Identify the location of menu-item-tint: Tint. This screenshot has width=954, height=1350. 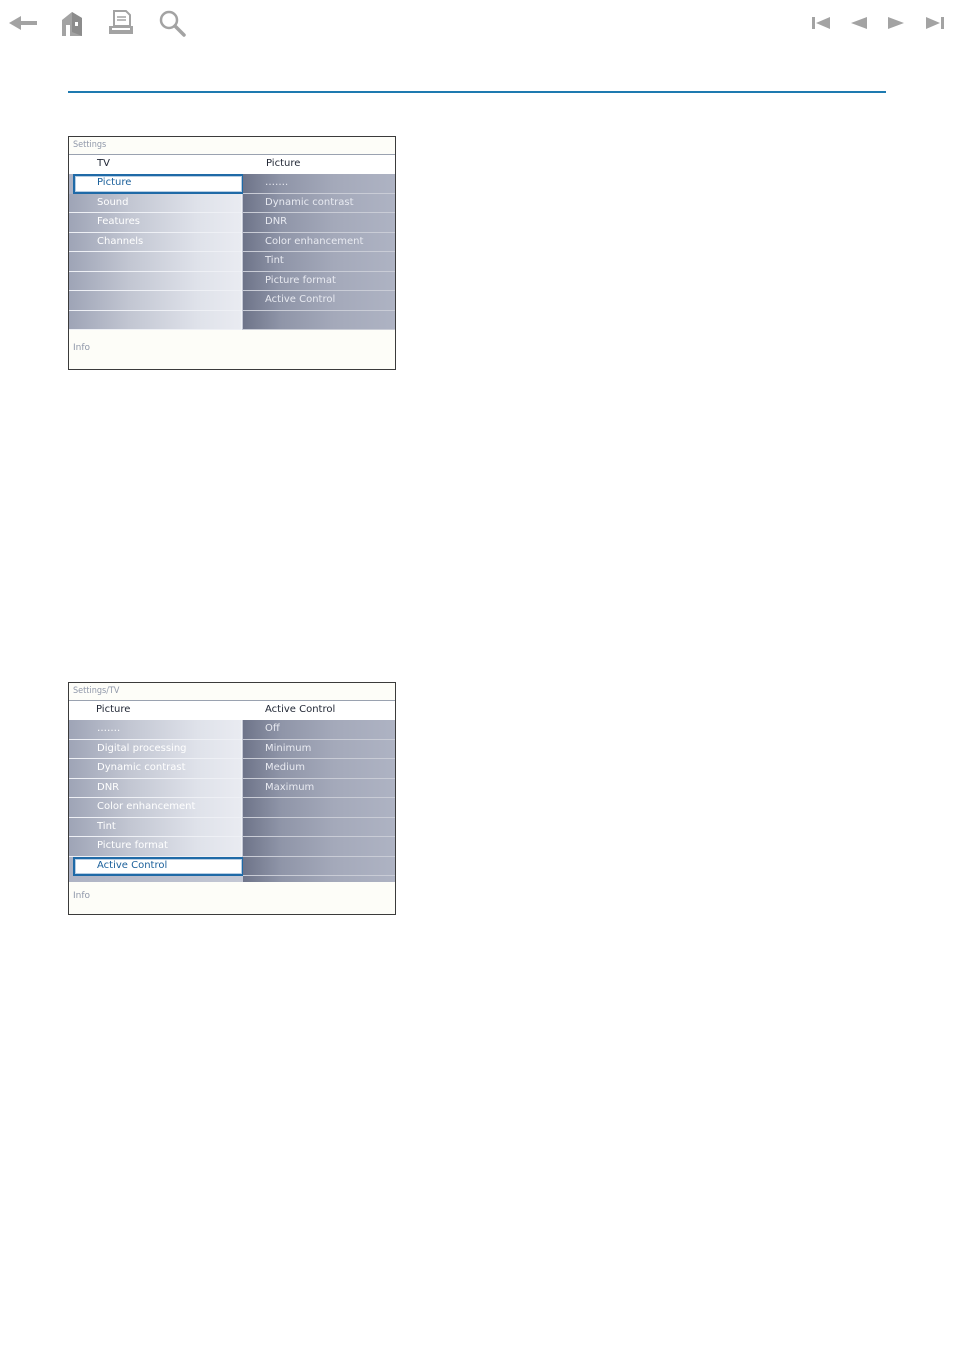
(155, 827).